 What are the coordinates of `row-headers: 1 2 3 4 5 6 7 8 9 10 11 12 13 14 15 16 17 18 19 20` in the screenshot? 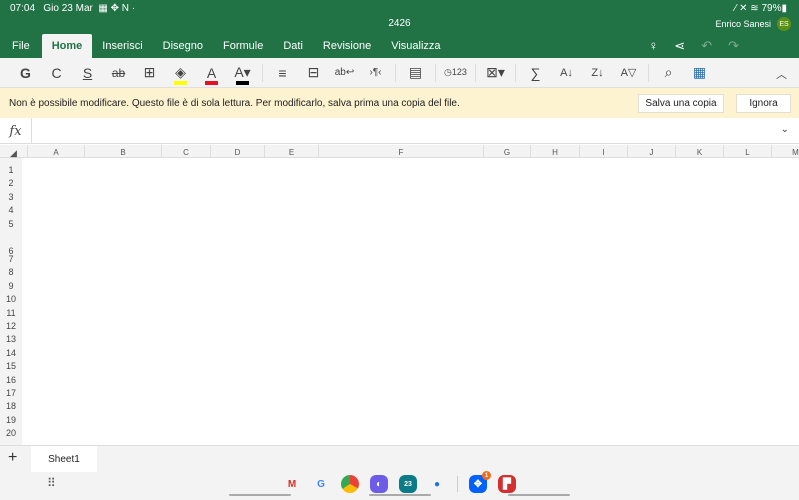 It's located at (11, 301).